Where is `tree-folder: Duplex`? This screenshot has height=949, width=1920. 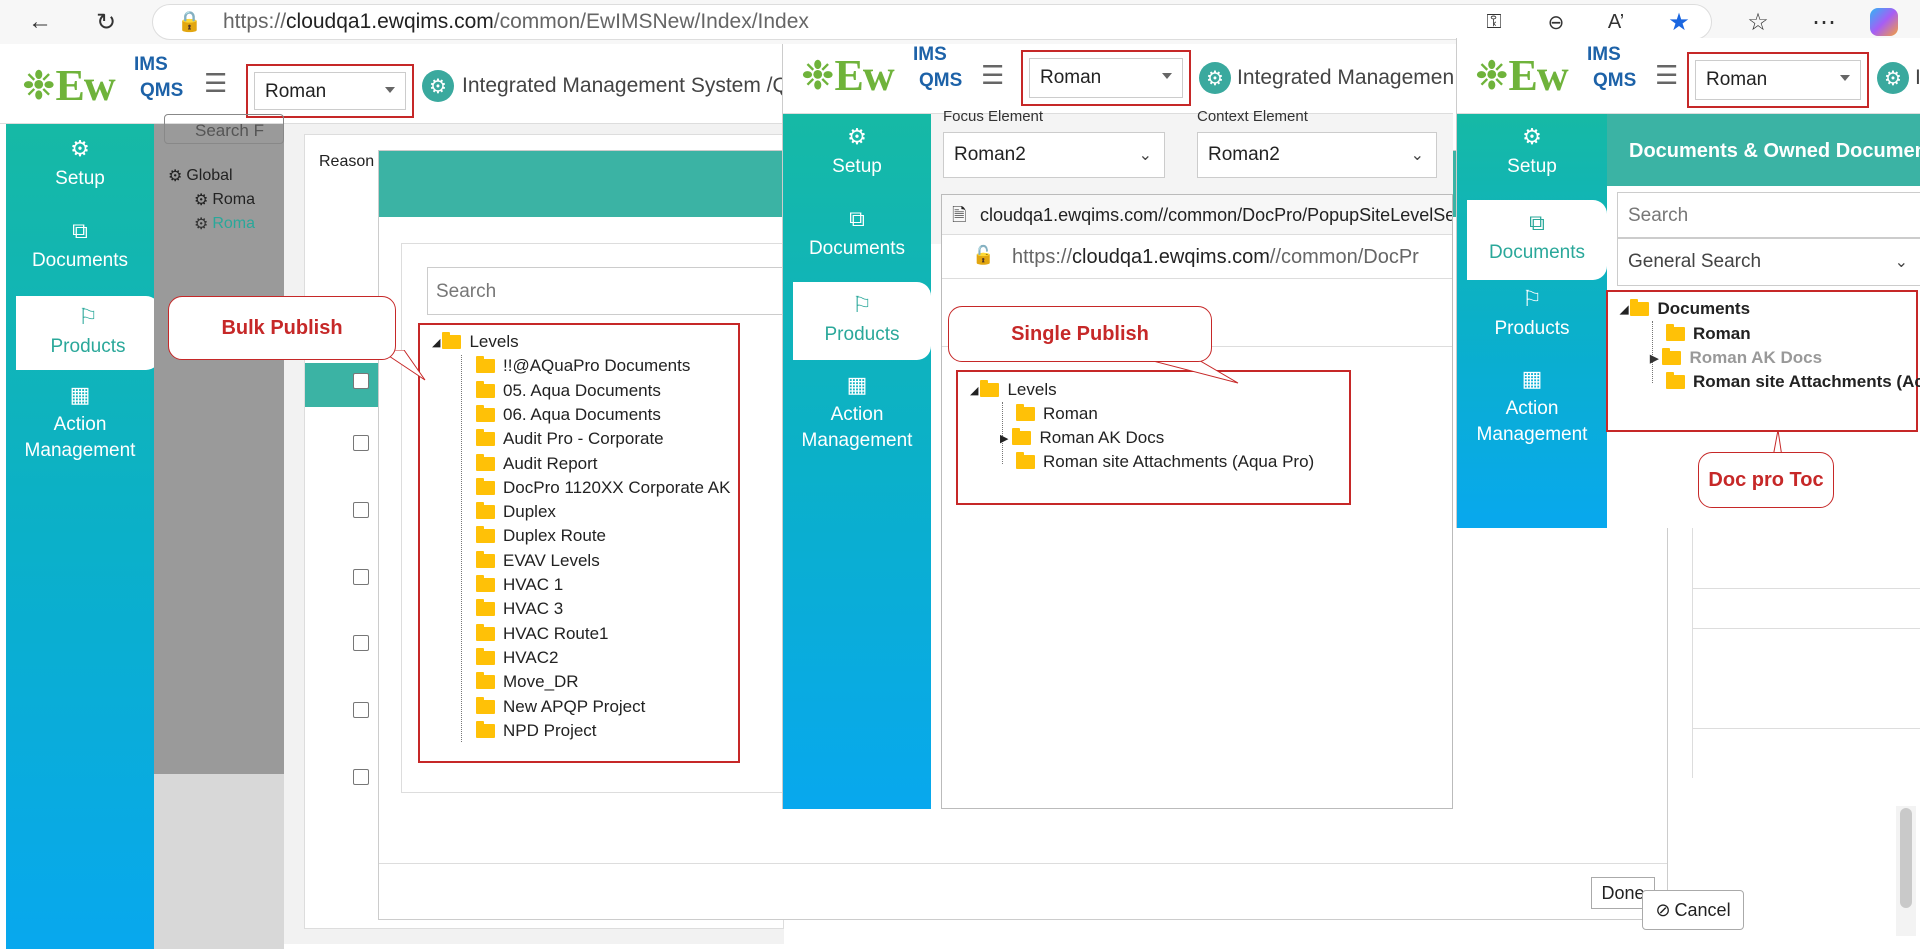
tree-folder: Duplex is located at coordinates (516, 512).